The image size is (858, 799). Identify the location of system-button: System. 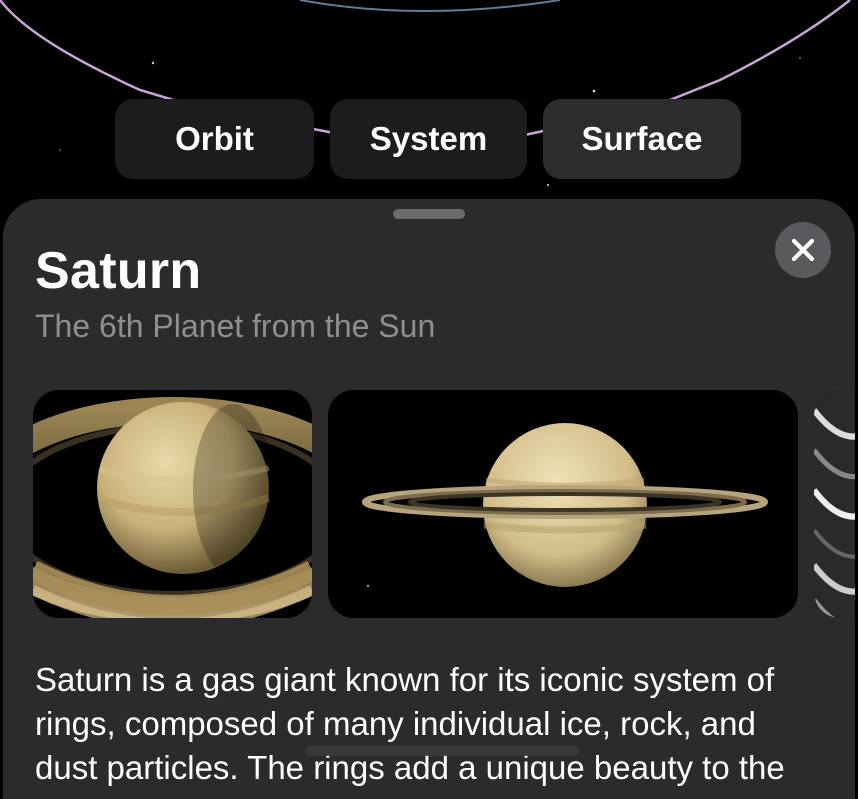
(428, 139).